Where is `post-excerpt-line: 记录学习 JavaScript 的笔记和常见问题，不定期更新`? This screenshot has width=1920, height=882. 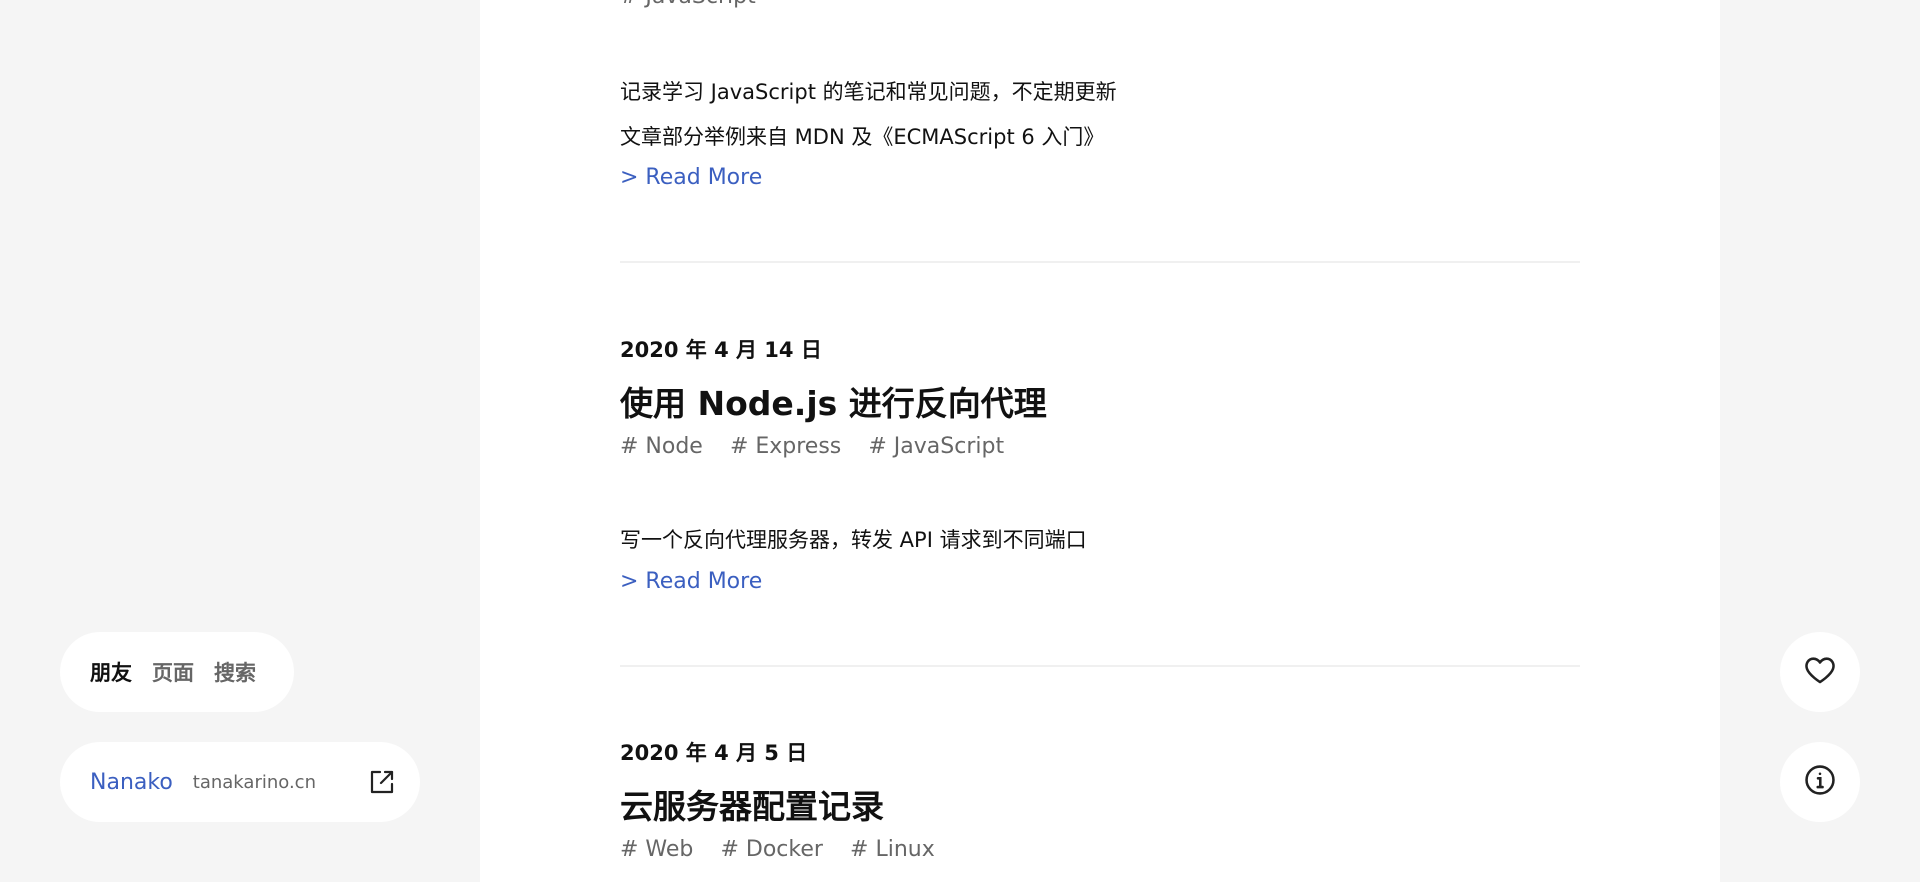
post-excerpt-line: 记录学习 JavaScript 的笔记和常见问题，不定期更新 is located at coordinates (868, 92).